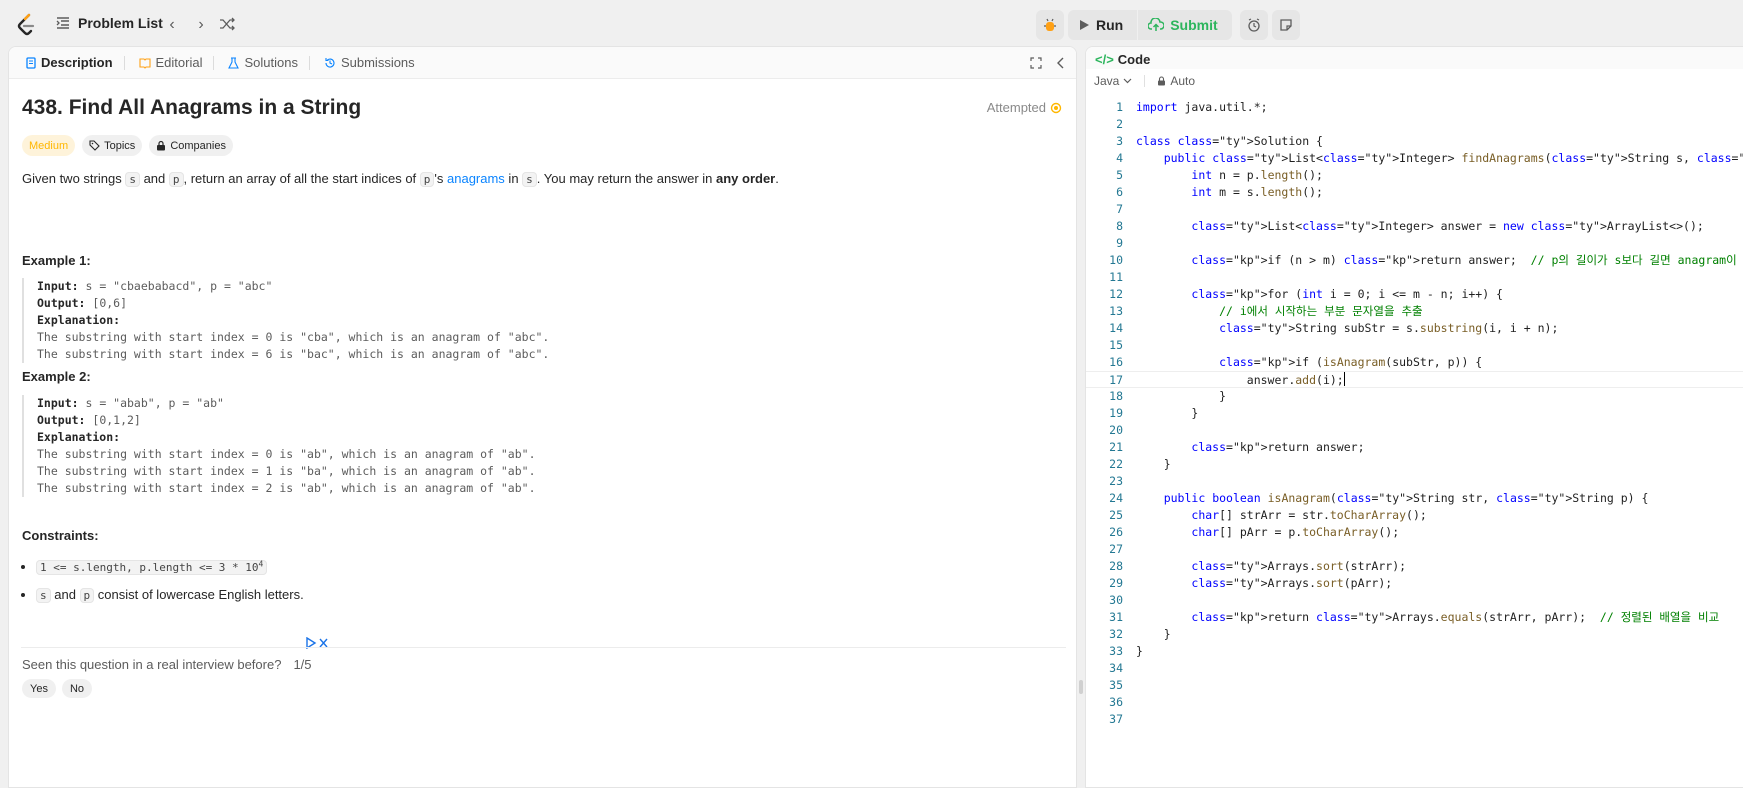  I want to click on line-number: 34, so click(1116, 668).